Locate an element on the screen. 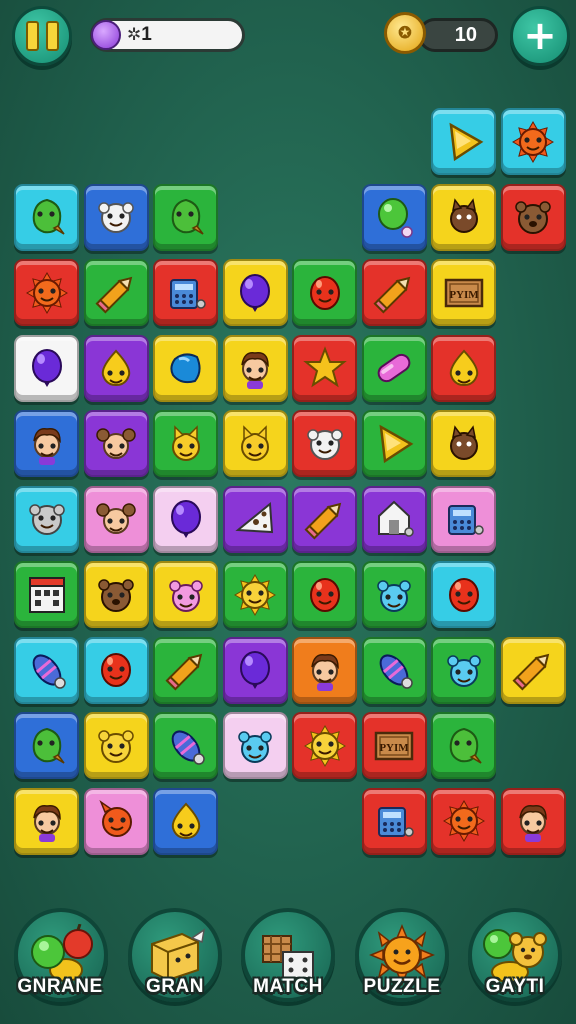 Image resolution: width=576 pixels, height=1024 pixels. star-icon is located at coordinates (324, 367).